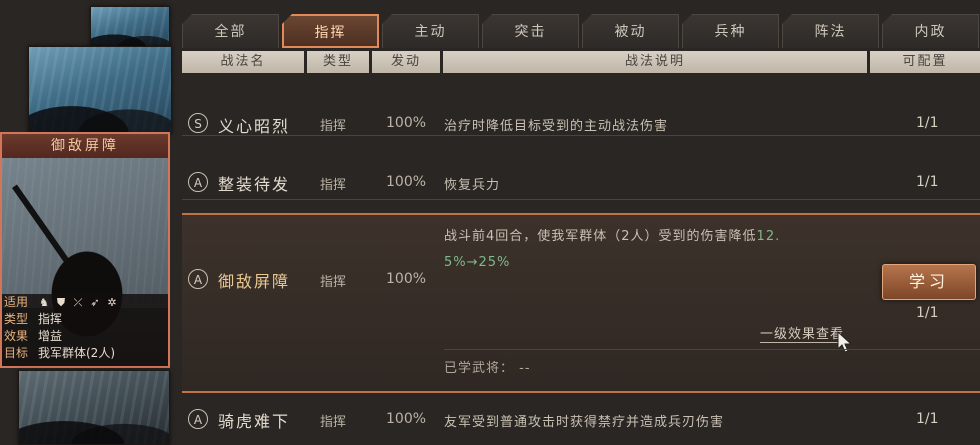  Describe the element at coordinates (95, 302) in the screenshot. I see `spear-icon: ➶` at that location.